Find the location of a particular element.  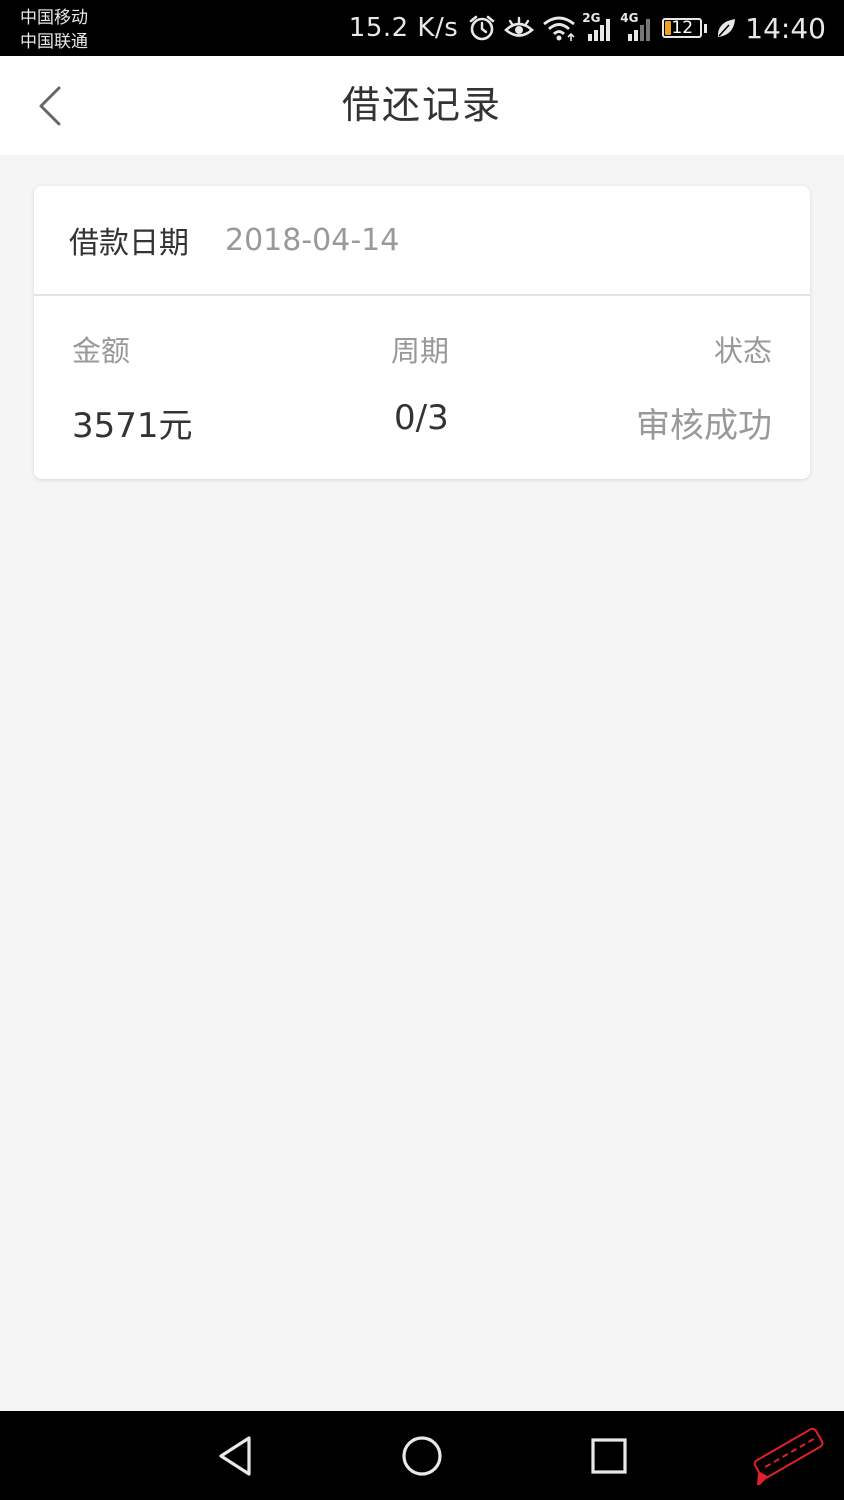

page-title: 借还记录 is located at coordinates (421, 105).